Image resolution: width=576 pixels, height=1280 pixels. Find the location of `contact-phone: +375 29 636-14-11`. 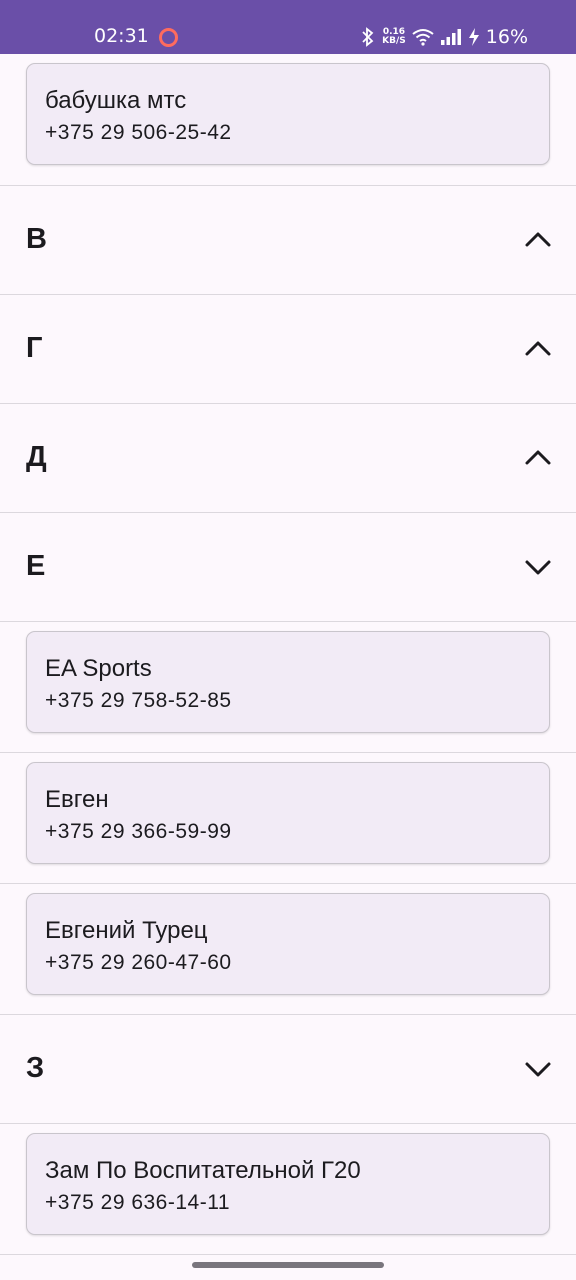

contact-phone: +375 29 636-14-11 is located at coordinates (138, 1202).